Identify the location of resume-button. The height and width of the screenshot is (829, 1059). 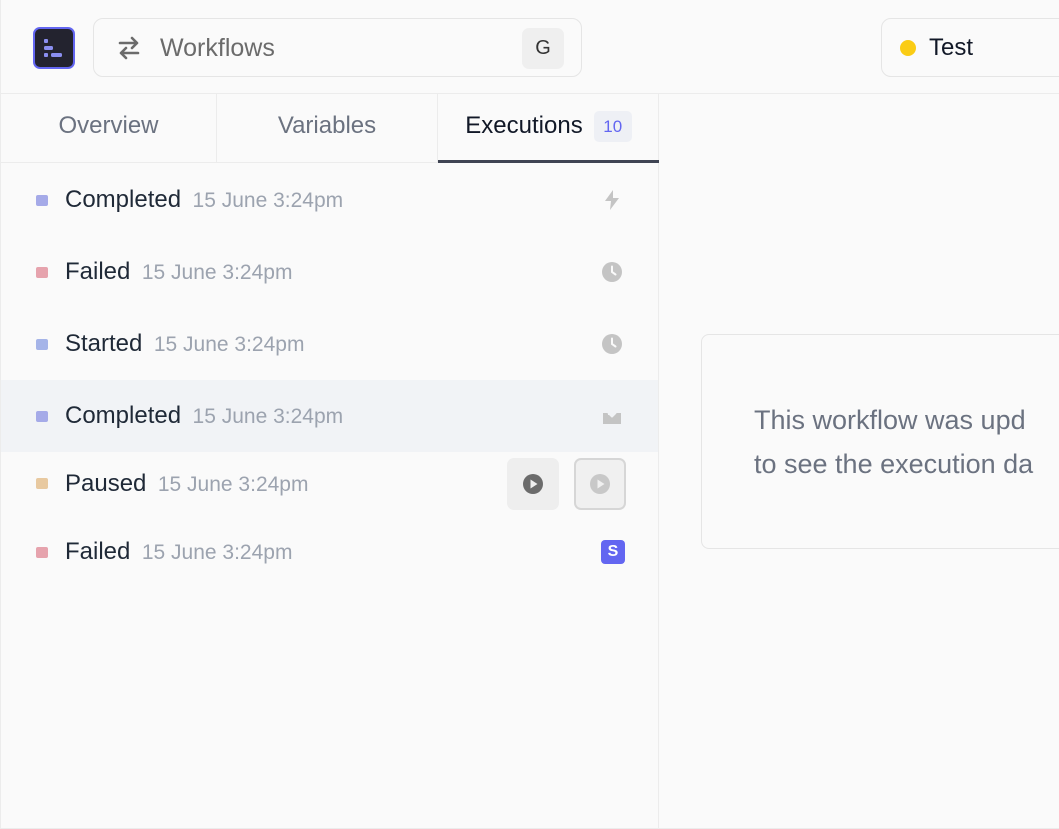
(533, 484).